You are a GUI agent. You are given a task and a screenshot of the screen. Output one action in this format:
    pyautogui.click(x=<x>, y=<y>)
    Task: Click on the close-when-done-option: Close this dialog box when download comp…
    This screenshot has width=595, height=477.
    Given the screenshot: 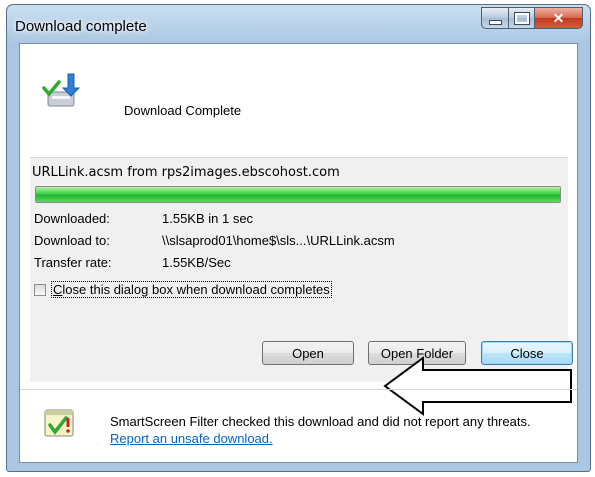 What is the action you would take?
    pyautogui.click(x=183, y=289)
    